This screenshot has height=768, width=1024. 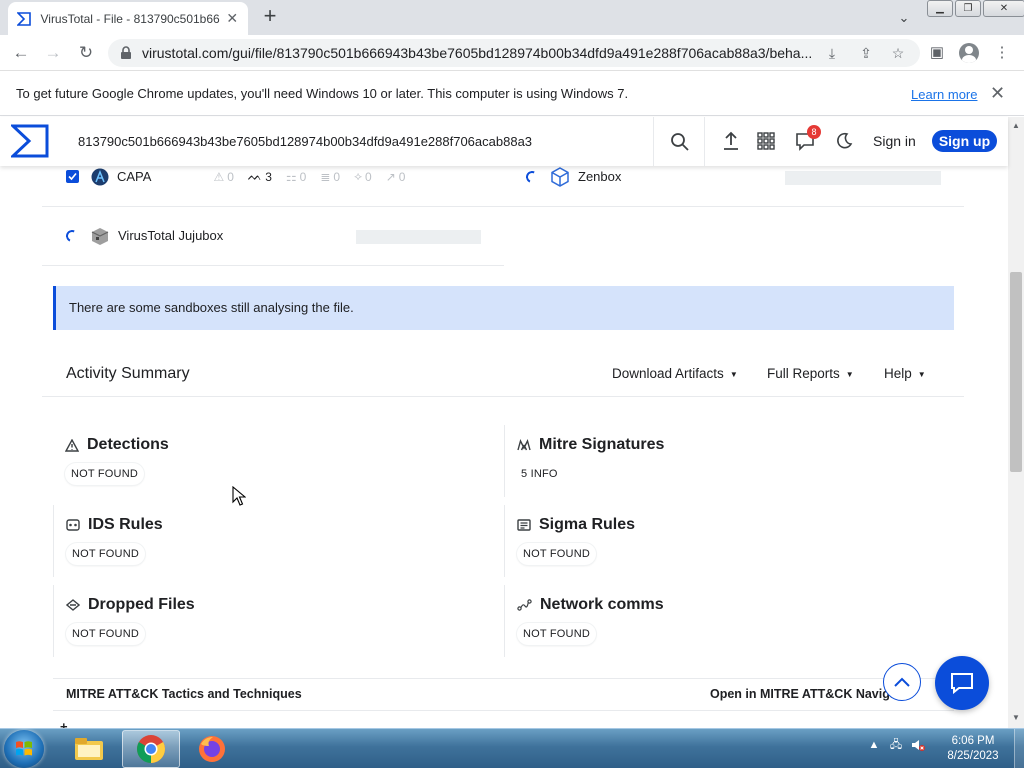 I want to click on warning-icon, so click(x=72, y=445).